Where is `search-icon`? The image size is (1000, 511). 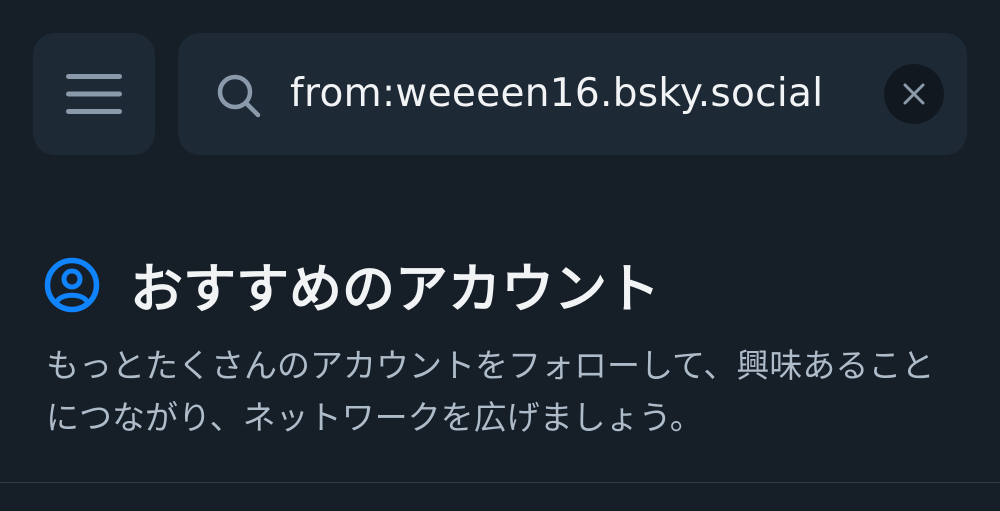 search-icon is located at coordinates (239, 96).